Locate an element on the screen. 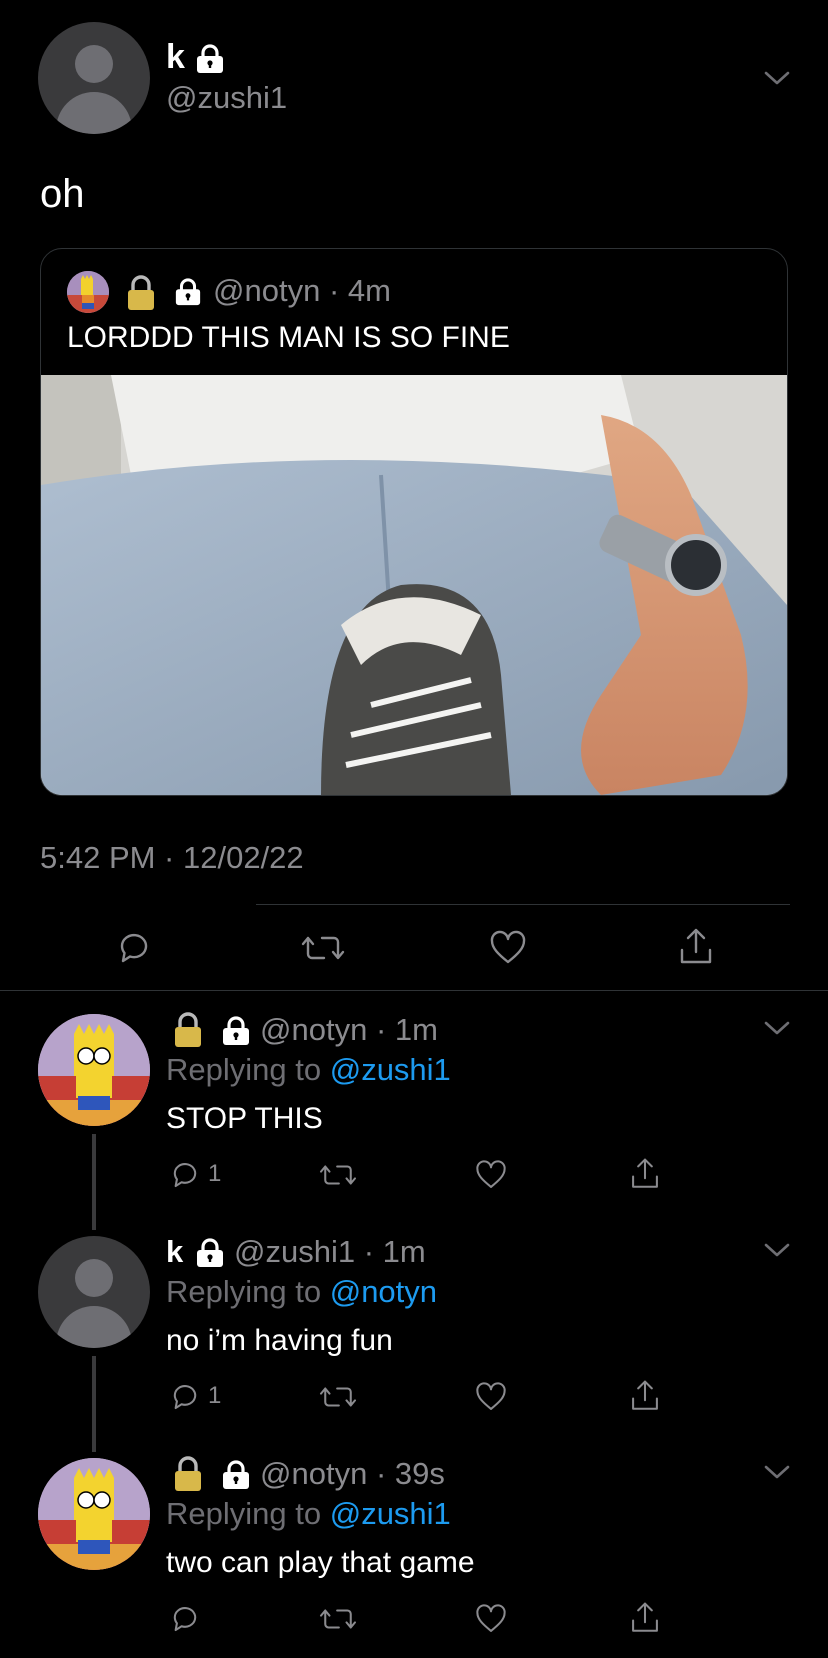  reply-actions is located at coordinates (414, 1622).